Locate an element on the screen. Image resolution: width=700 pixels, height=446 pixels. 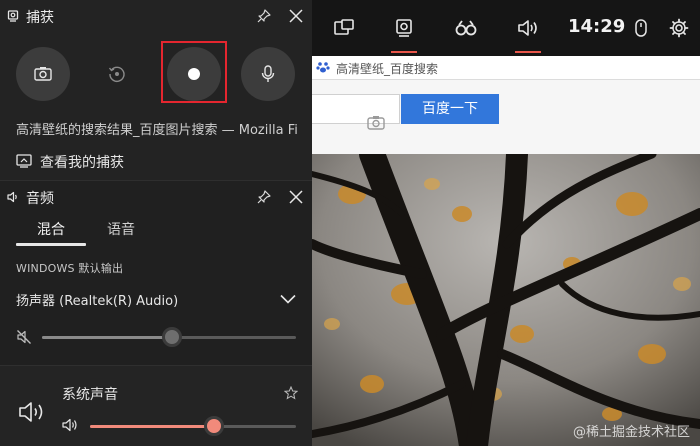
audio-tabs: 混合 语音 is located at coordinates (156, 231).